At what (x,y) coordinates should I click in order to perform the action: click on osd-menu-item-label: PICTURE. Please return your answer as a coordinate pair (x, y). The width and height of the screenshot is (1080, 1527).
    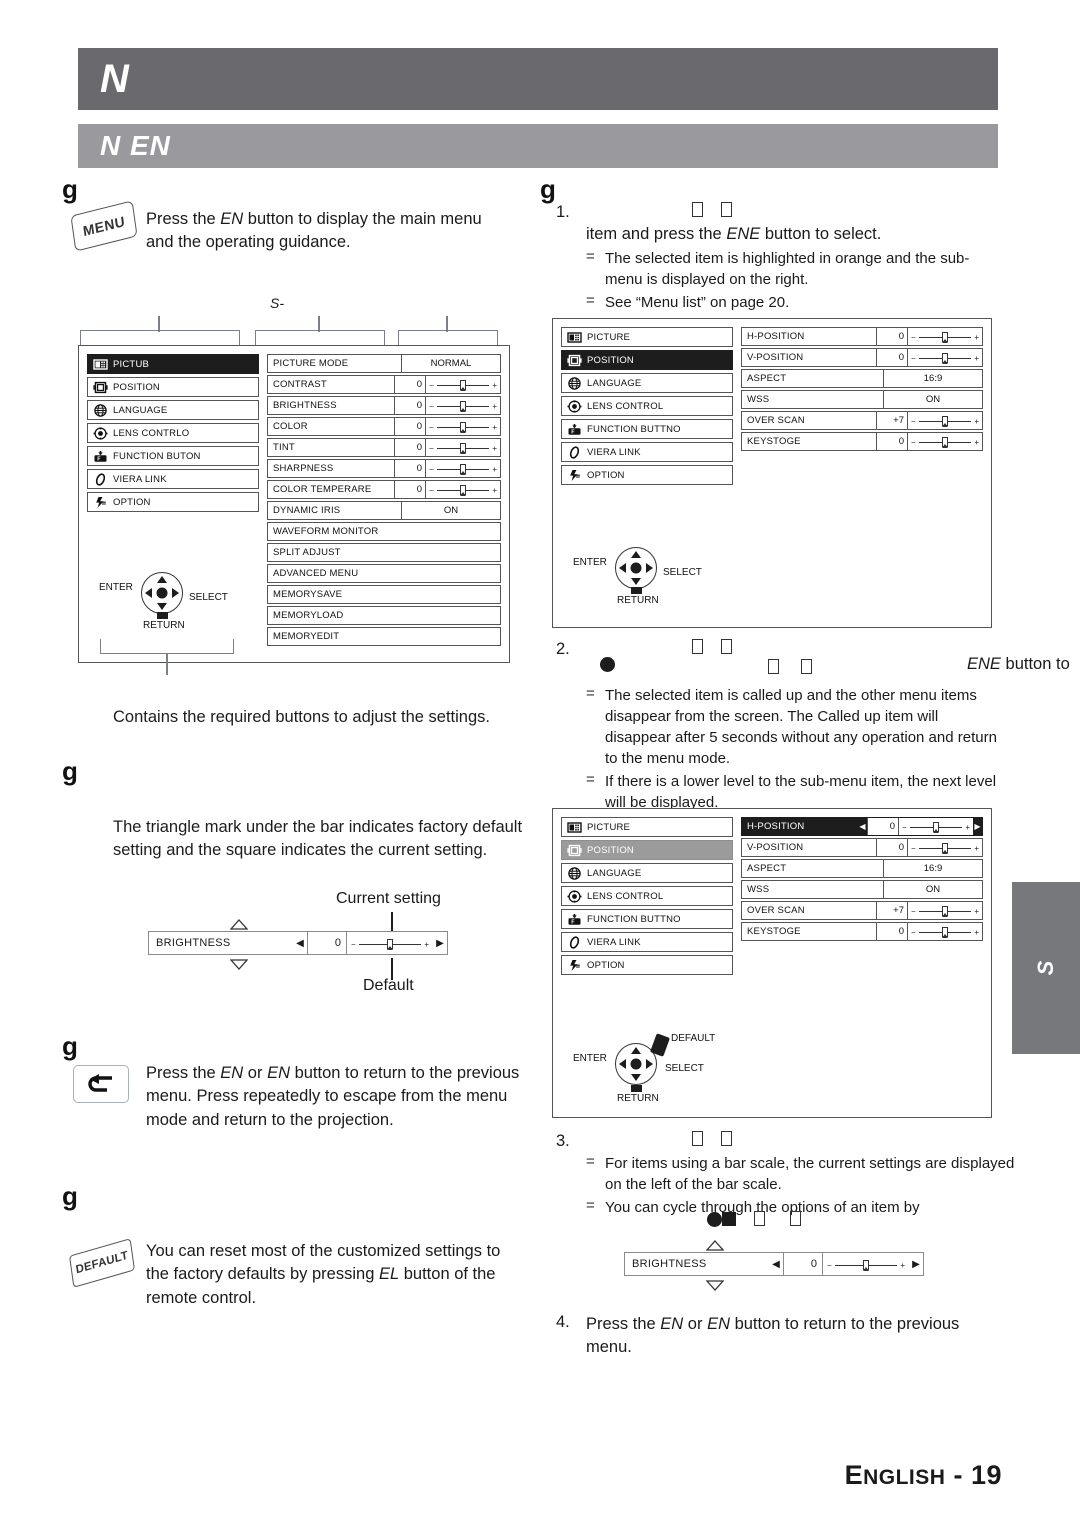
    Looking at the image, I should click on (609, 337).